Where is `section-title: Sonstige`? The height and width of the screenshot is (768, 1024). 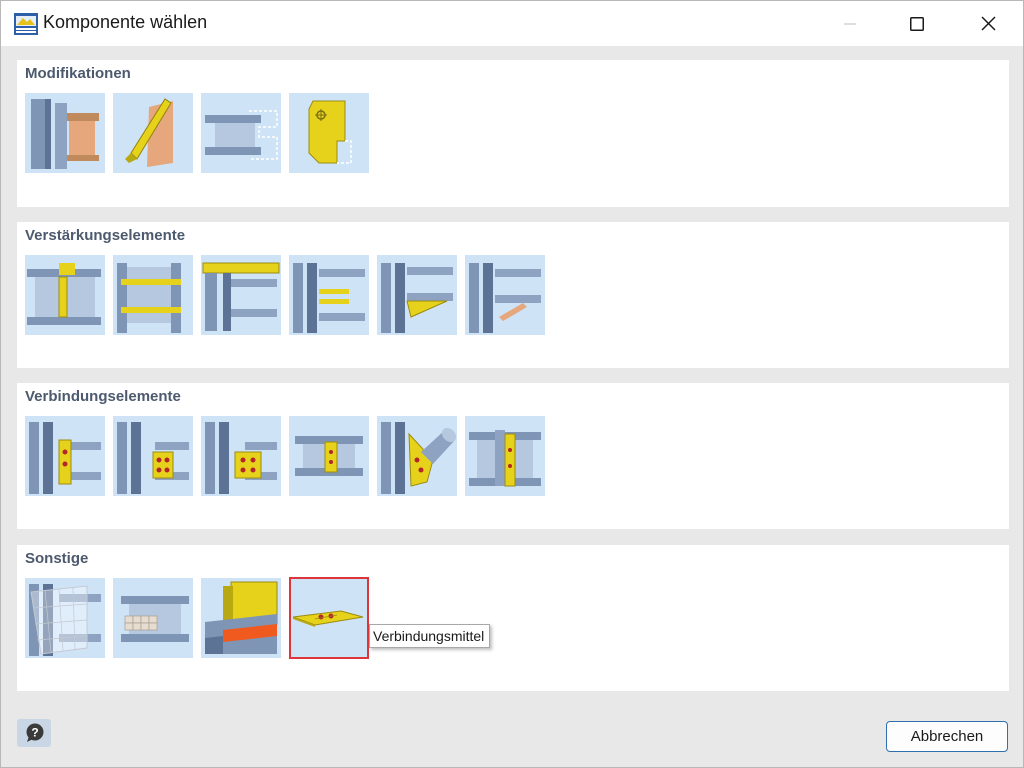
section-title: Sonstige is located at coordinates (57, 558).